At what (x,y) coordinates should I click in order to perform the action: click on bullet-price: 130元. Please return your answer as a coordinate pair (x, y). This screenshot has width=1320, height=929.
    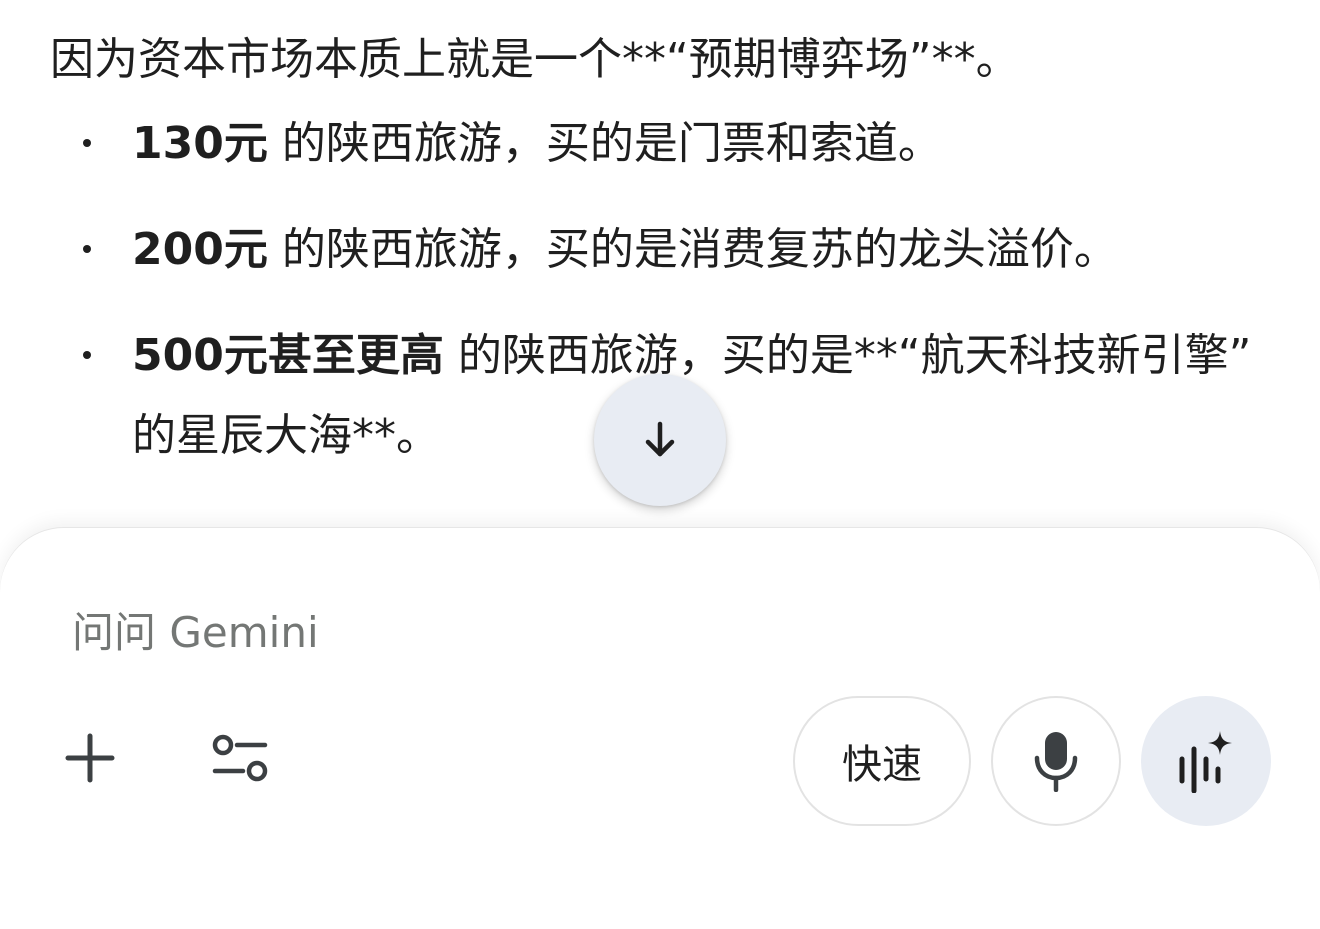
    Looking at the image, I should click on (200, 143).